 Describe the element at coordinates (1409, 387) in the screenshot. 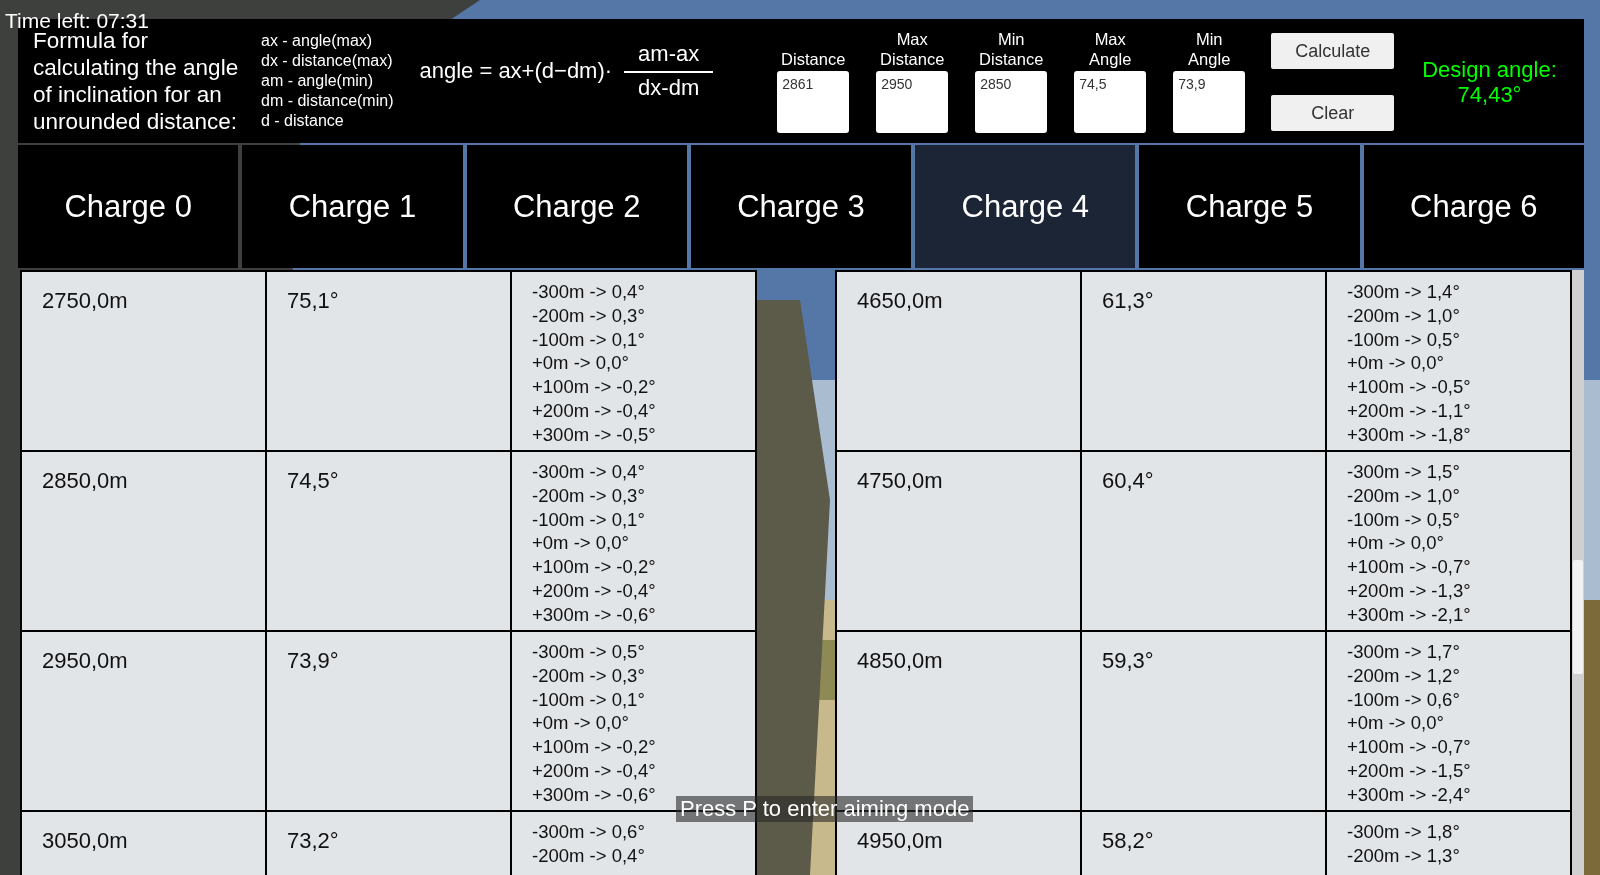

I see `correction-line: +100m -> -0,5°` at that location.